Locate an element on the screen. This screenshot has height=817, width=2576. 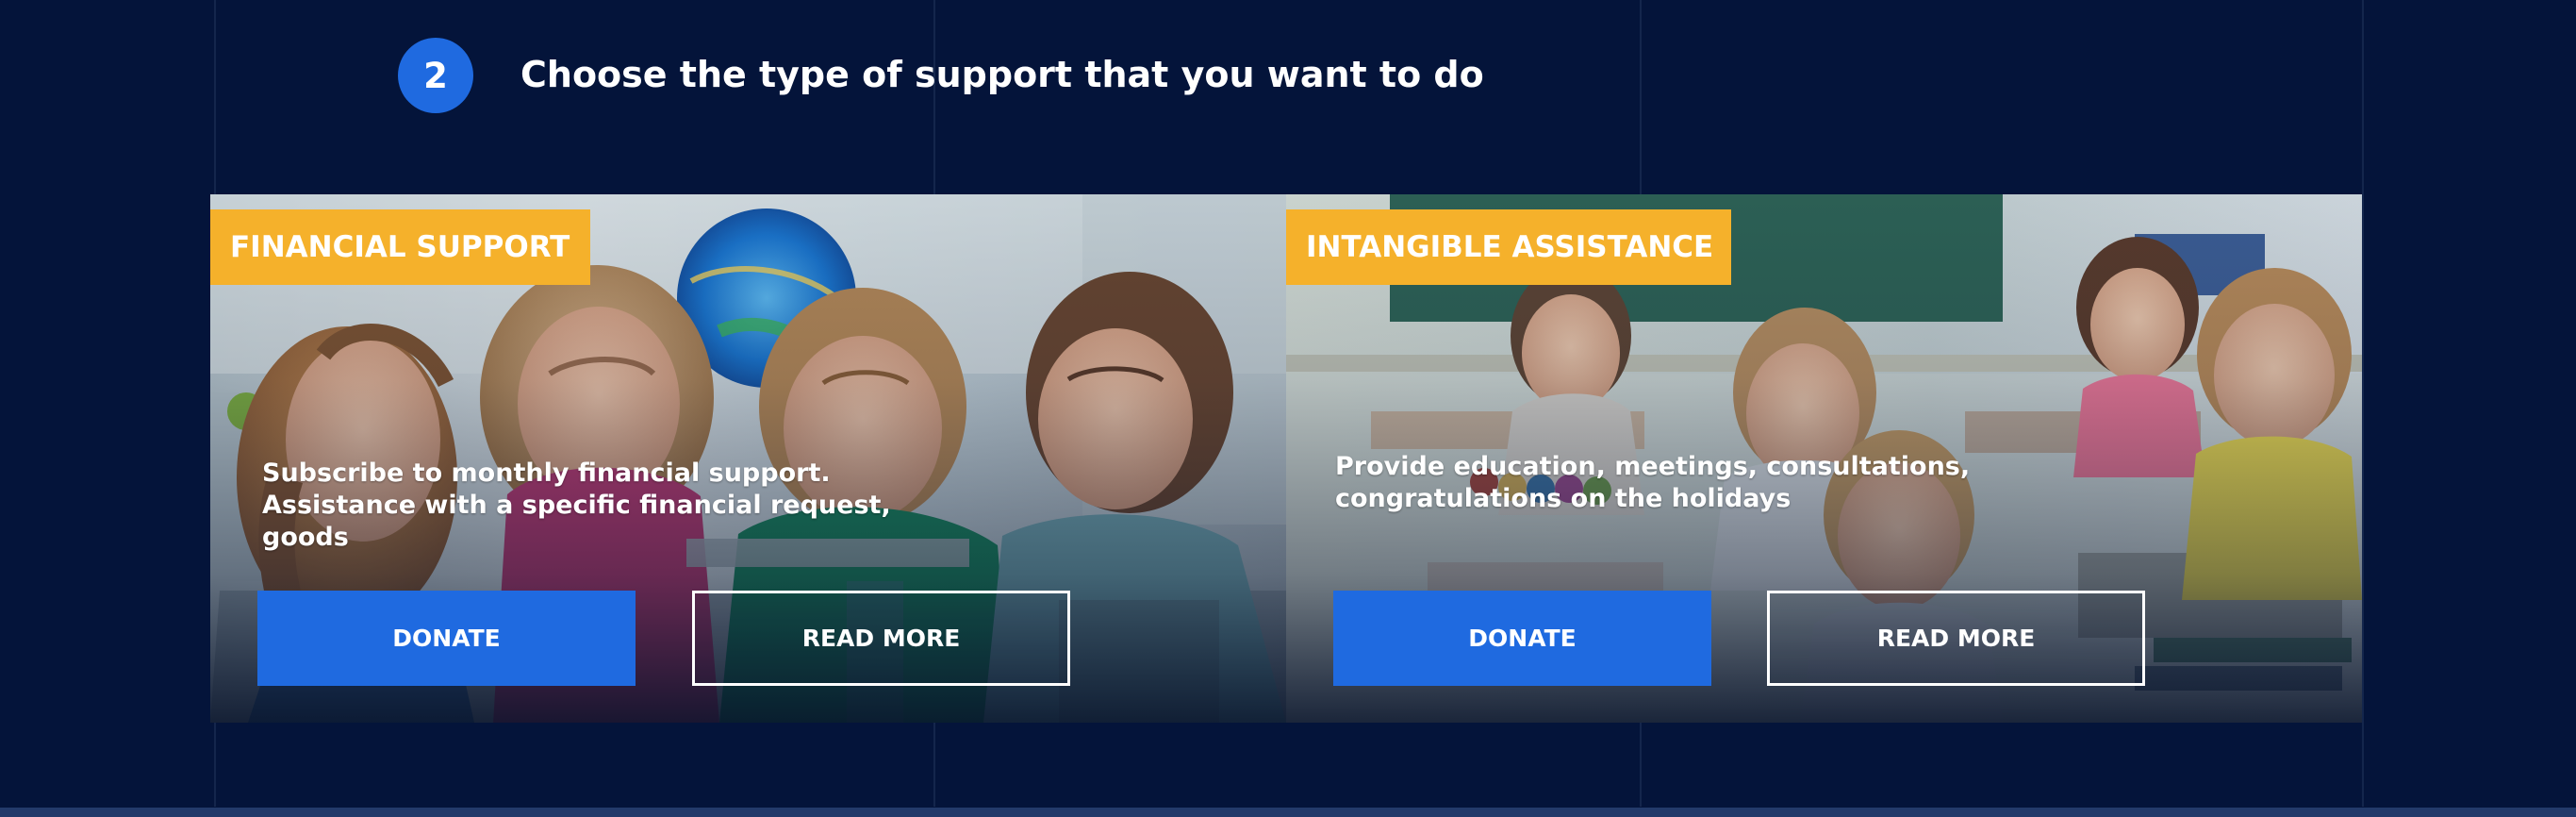
financial-read-more-button: READ MORE is located at coordinates (881, 639).